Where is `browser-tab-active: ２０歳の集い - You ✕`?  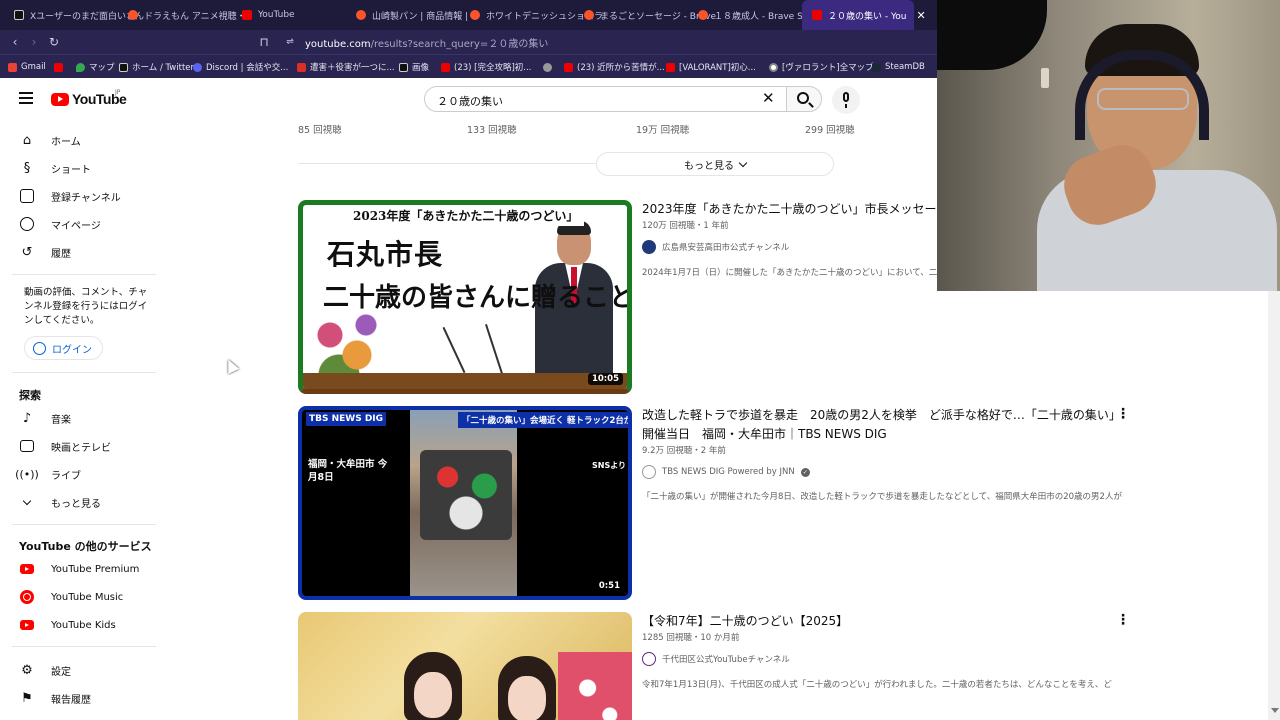 browser-tab-active: ２０歳の集い - You ✕ is located at coordinates (864, 15).